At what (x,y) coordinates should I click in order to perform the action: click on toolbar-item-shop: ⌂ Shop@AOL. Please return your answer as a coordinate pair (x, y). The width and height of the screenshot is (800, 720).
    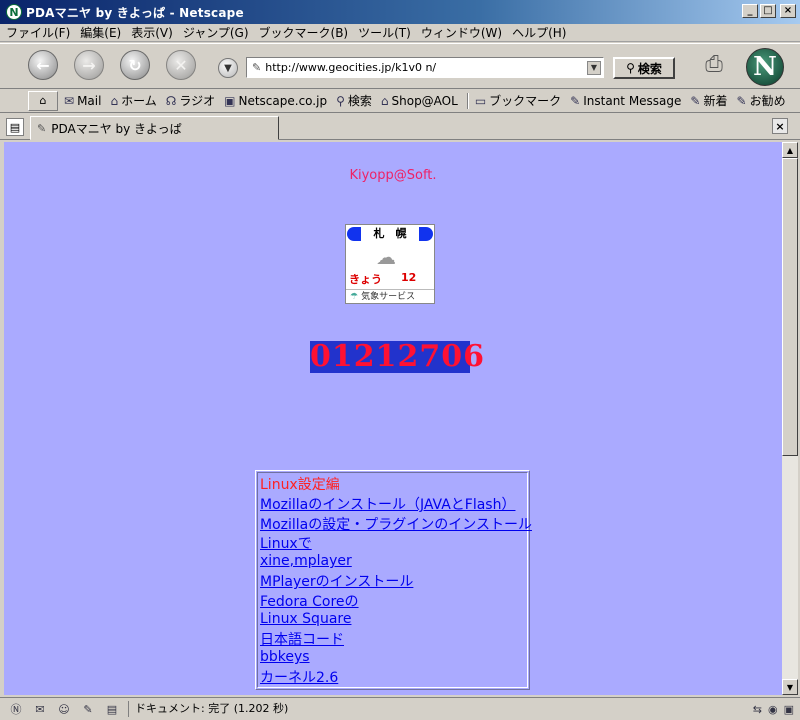
    Looking at the image, I should click on (419, 101).